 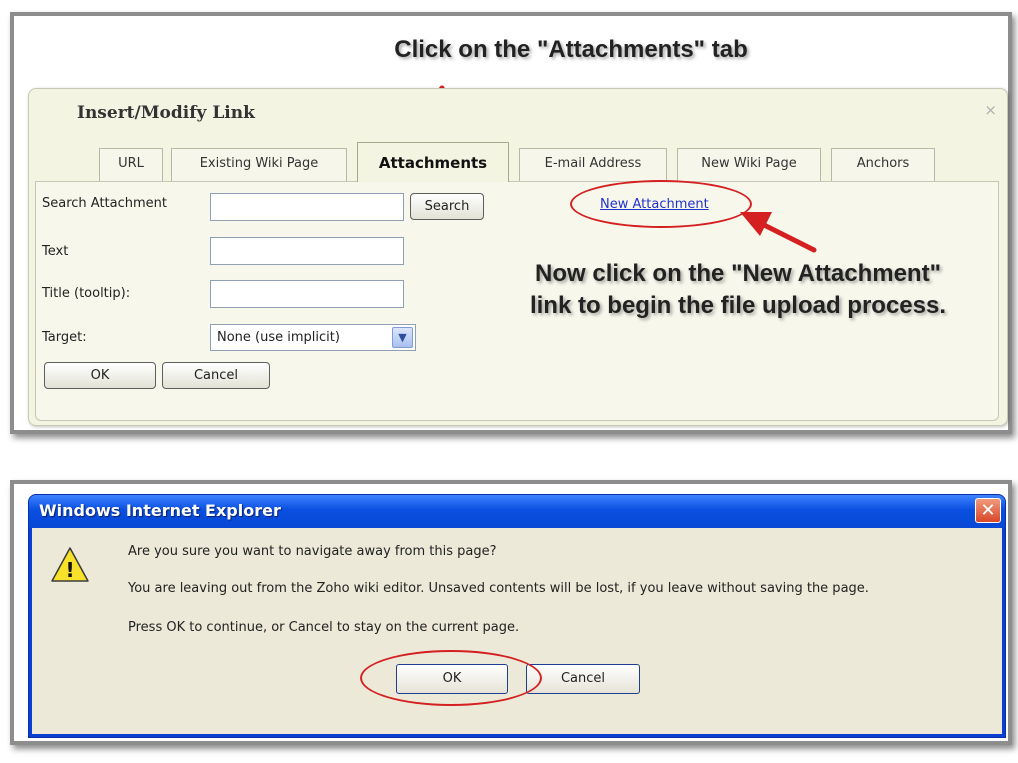 I want to click on tab-new-wiki-page: New Wiki Page, so click(x=749, y=164).